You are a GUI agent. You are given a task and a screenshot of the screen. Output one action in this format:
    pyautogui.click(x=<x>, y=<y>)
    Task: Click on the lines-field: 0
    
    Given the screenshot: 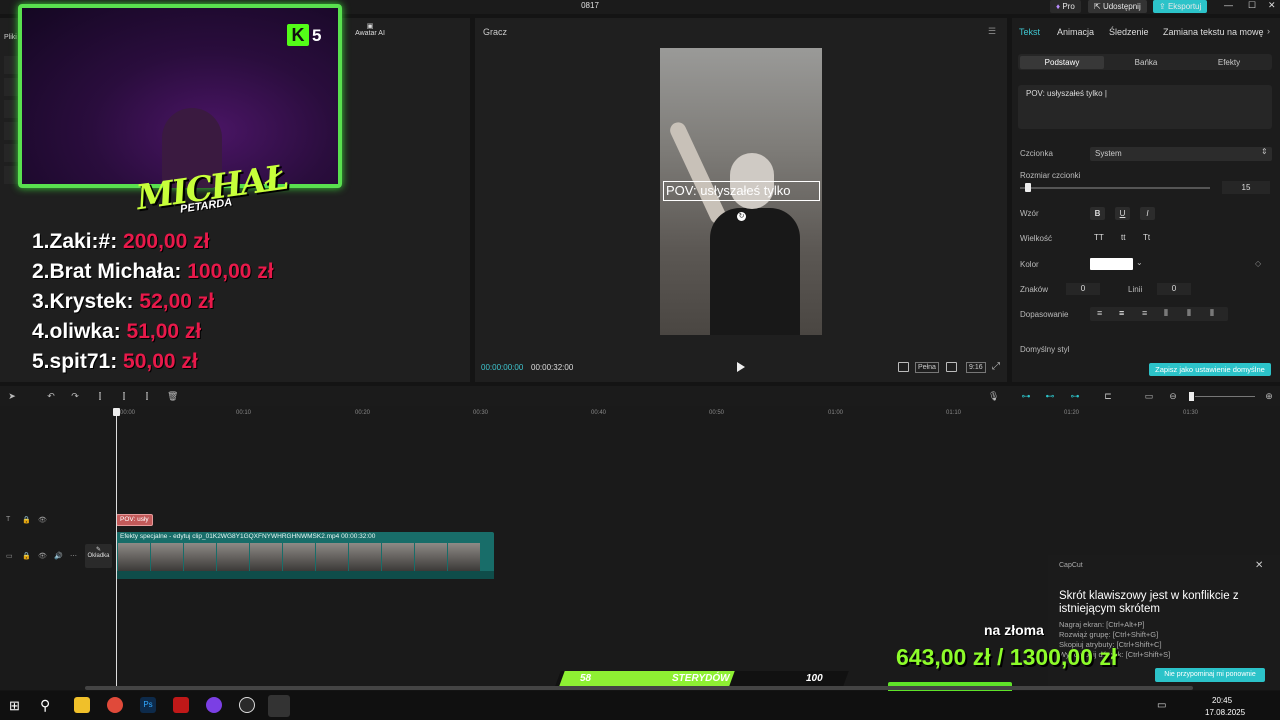 What is the action you would take?
    pyautogui.click(x=1174, y=289)
    